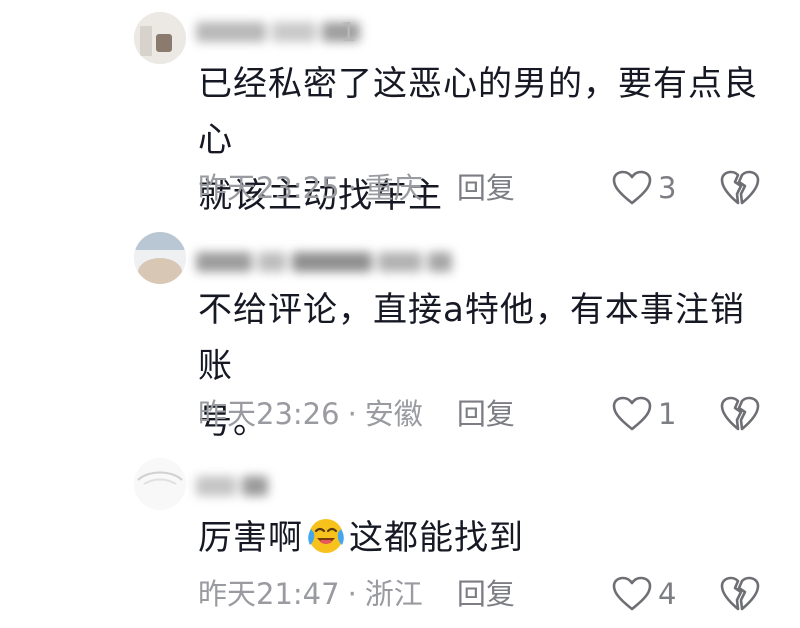 The width and height of the screenshot is (800, 628). Describe the element at coordinates (269, 188) in the screenshot. I see `comment-time: 昨天23:25` at that location.